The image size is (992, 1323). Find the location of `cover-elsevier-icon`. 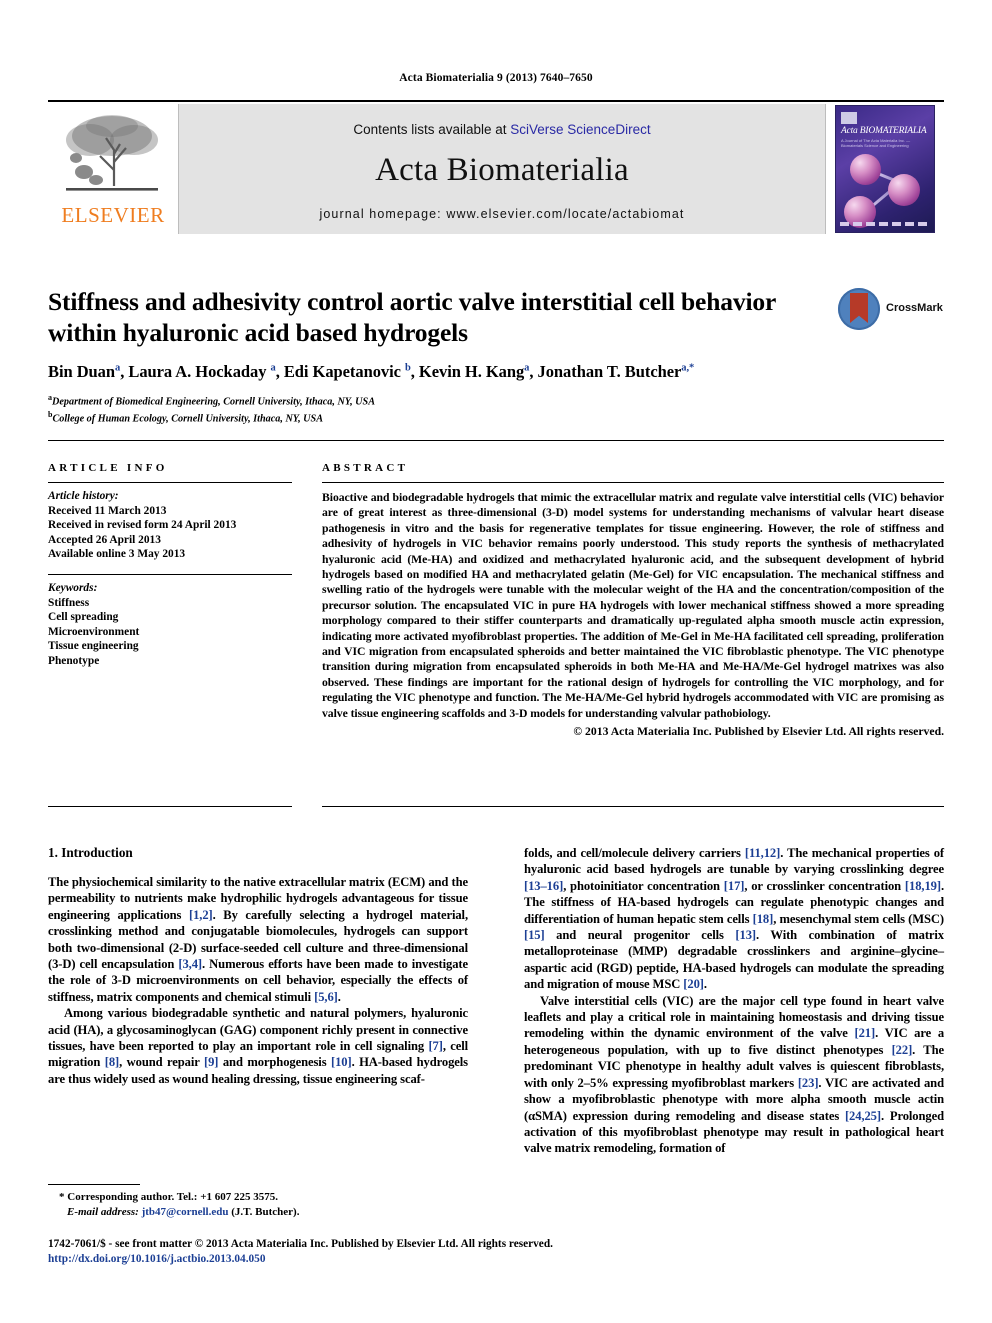

cover-elsevier-icon is located at coordinates (849, 118).